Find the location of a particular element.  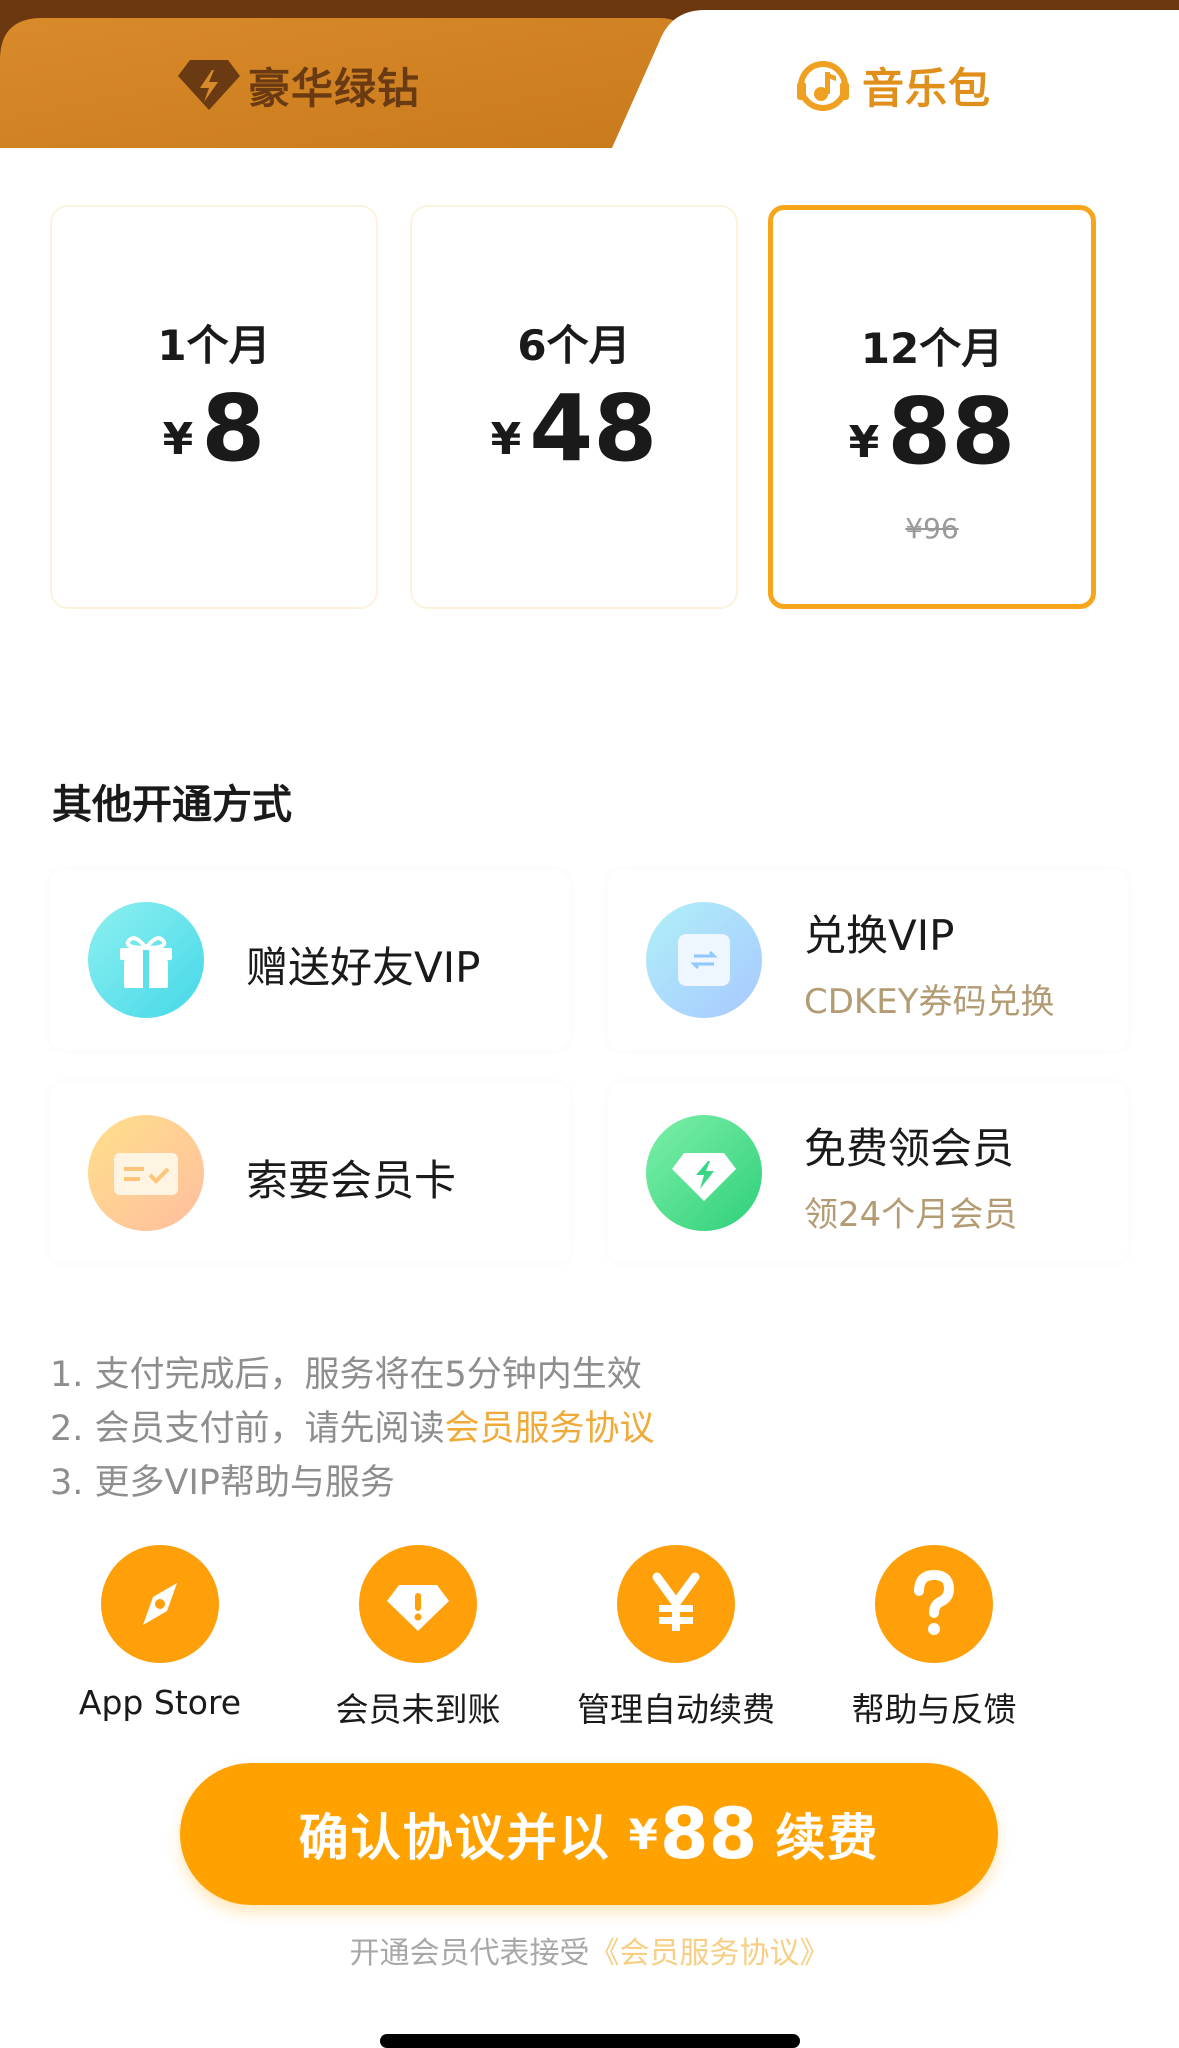

action-label: 帮助与反馈 is located at coordinates (934, 1709).